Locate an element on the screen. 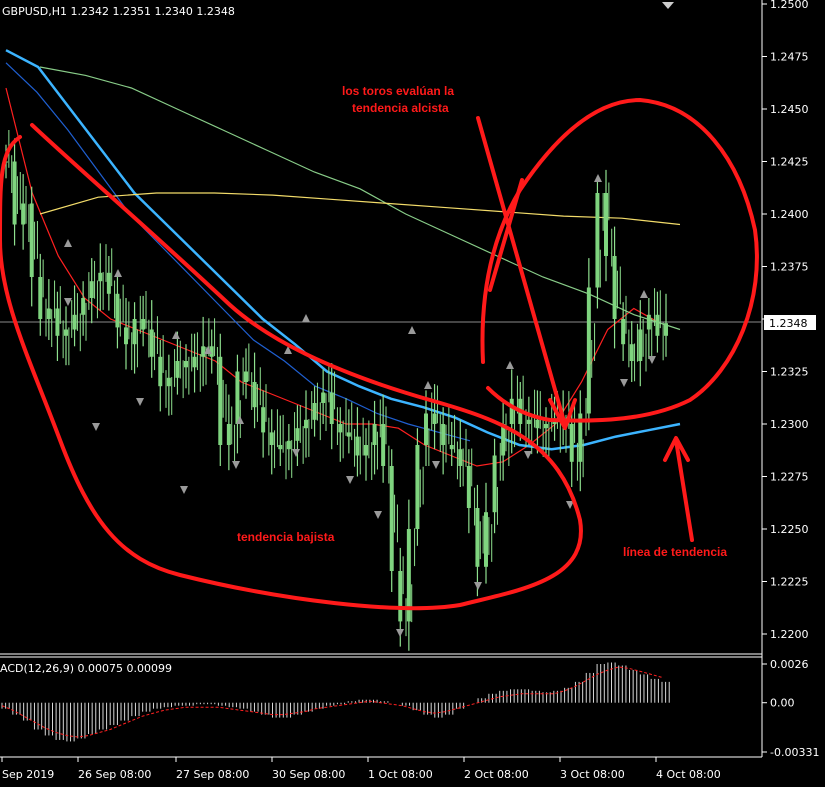  price-tick-label: 1.2425 is located at coordinates (789, 162).